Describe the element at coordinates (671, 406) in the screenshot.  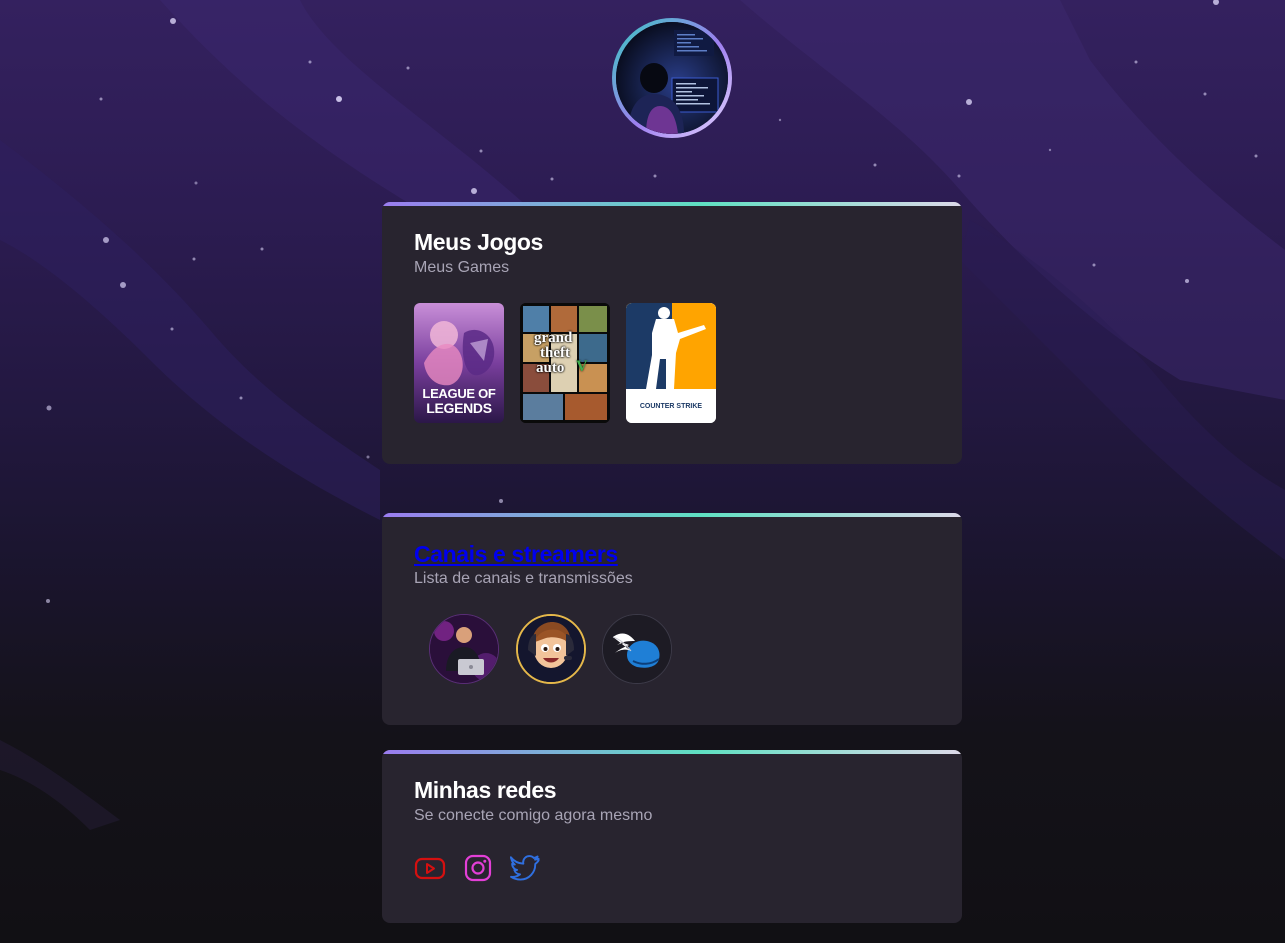
I see `cs-logo-text: COUNTER STRIKE` at that location.